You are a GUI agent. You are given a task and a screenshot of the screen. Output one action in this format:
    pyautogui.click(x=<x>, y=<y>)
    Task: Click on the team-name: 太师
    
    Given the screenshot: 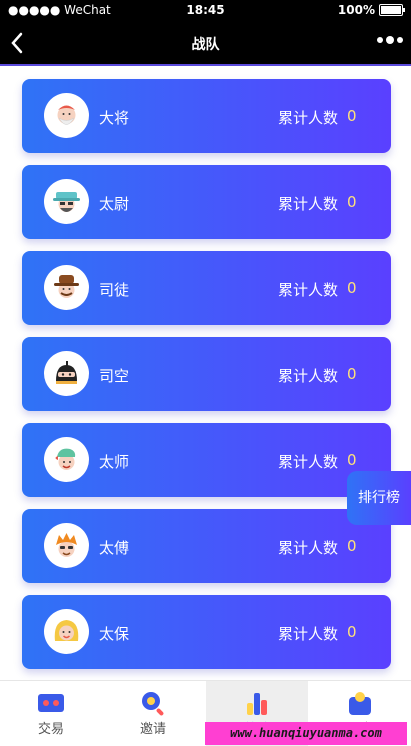 What is the action you would take?
    pyautogui.click(x=114, y=462)
    